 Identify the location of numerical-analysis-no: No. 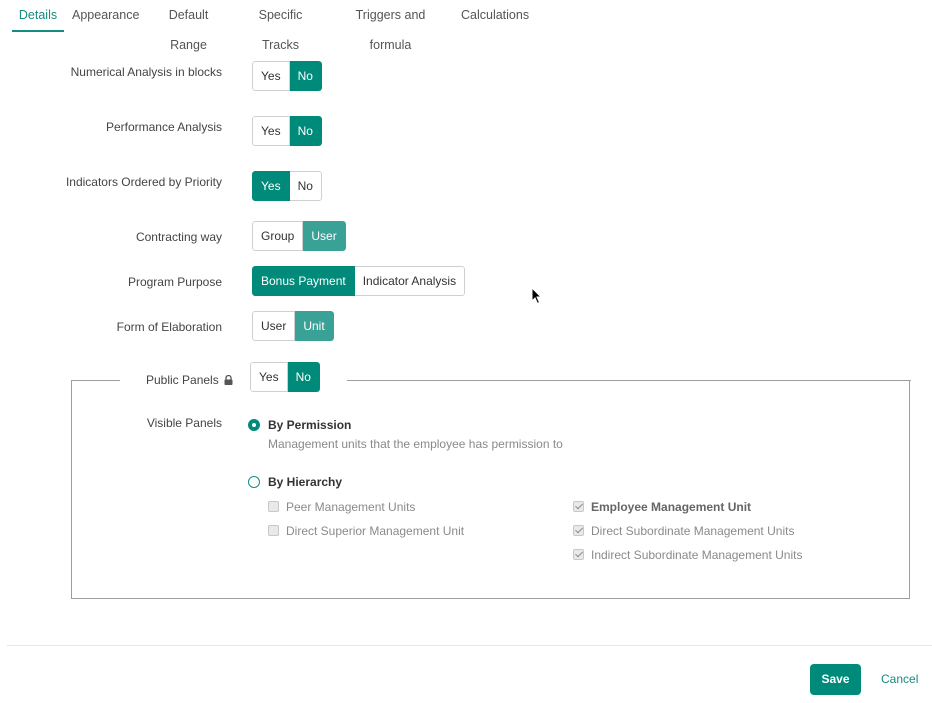
(305, 76).